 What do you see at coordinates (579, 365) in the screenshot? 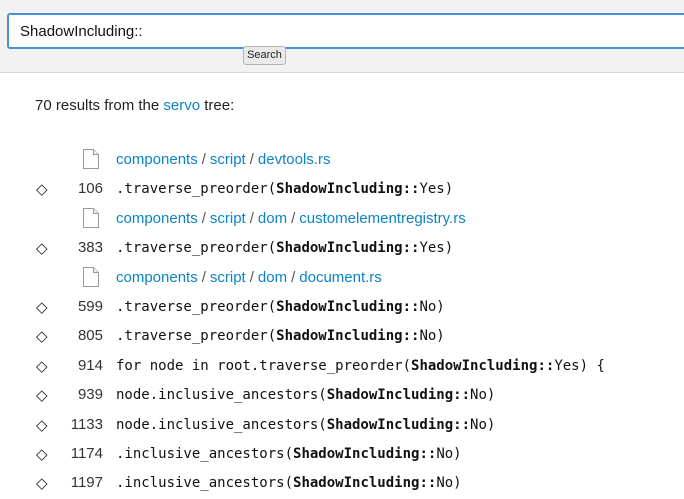
I see `code-after-match: Yes) {` at bounding box center [579, 365].